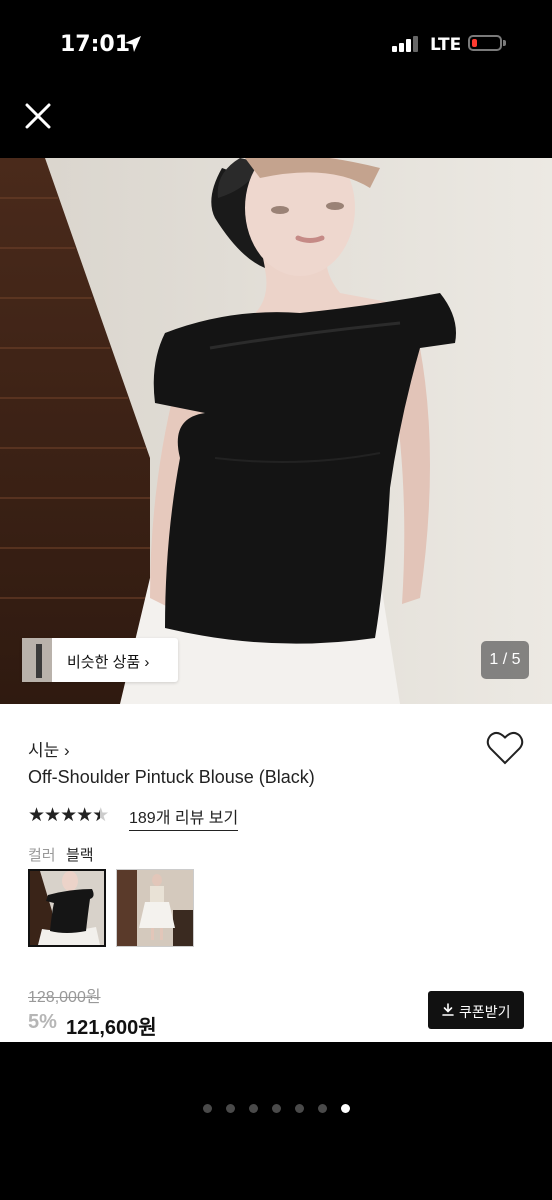  I want to click on page-dot-active, so click(345, 1108).